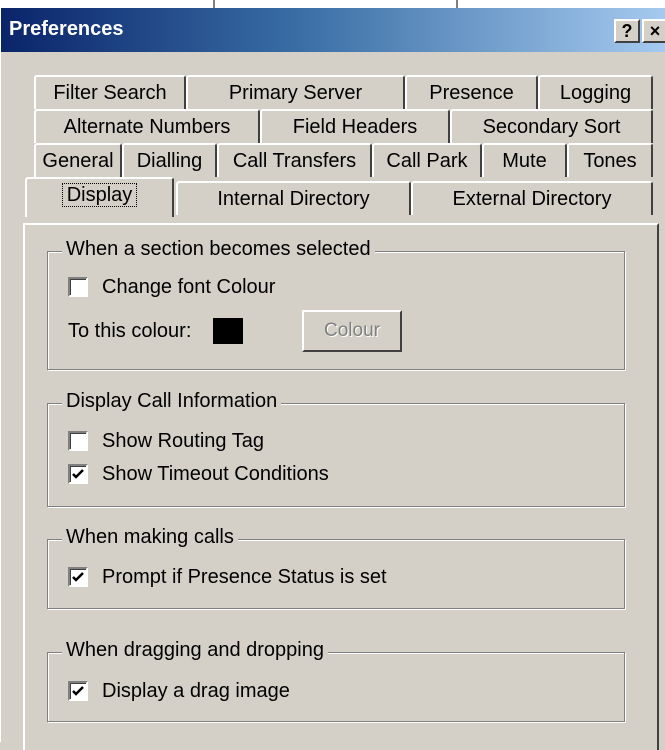  I want to click on display-drag-image-checkbox, so click(78, 691).